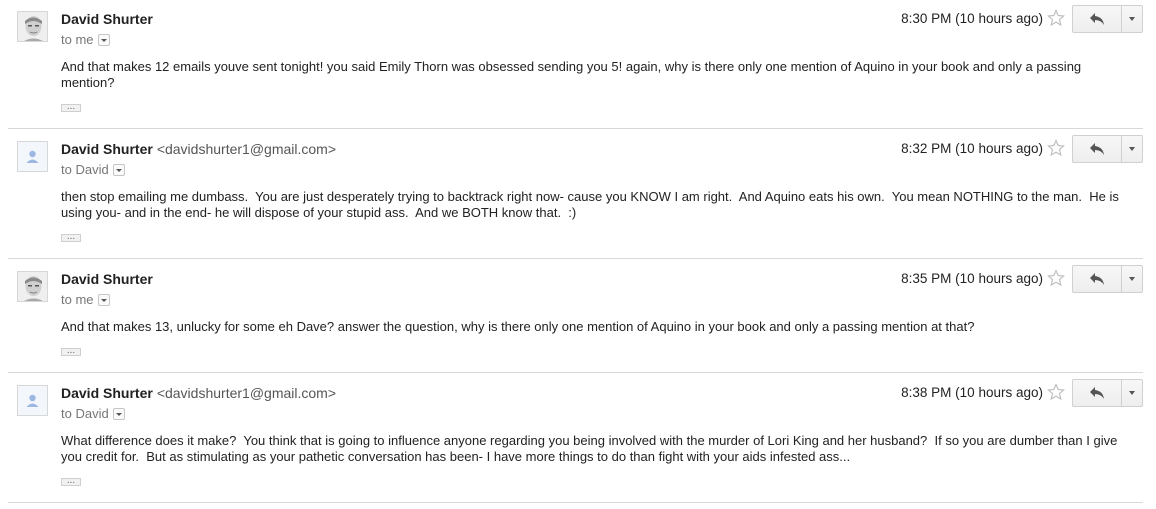 Image resolution: width=1156 pixels, height=509 pixels. Describe the element at coordinates (972, 18) in the screenshot. I see `message-timestamp: 8:30 PM (10 hours ago)` at that location.